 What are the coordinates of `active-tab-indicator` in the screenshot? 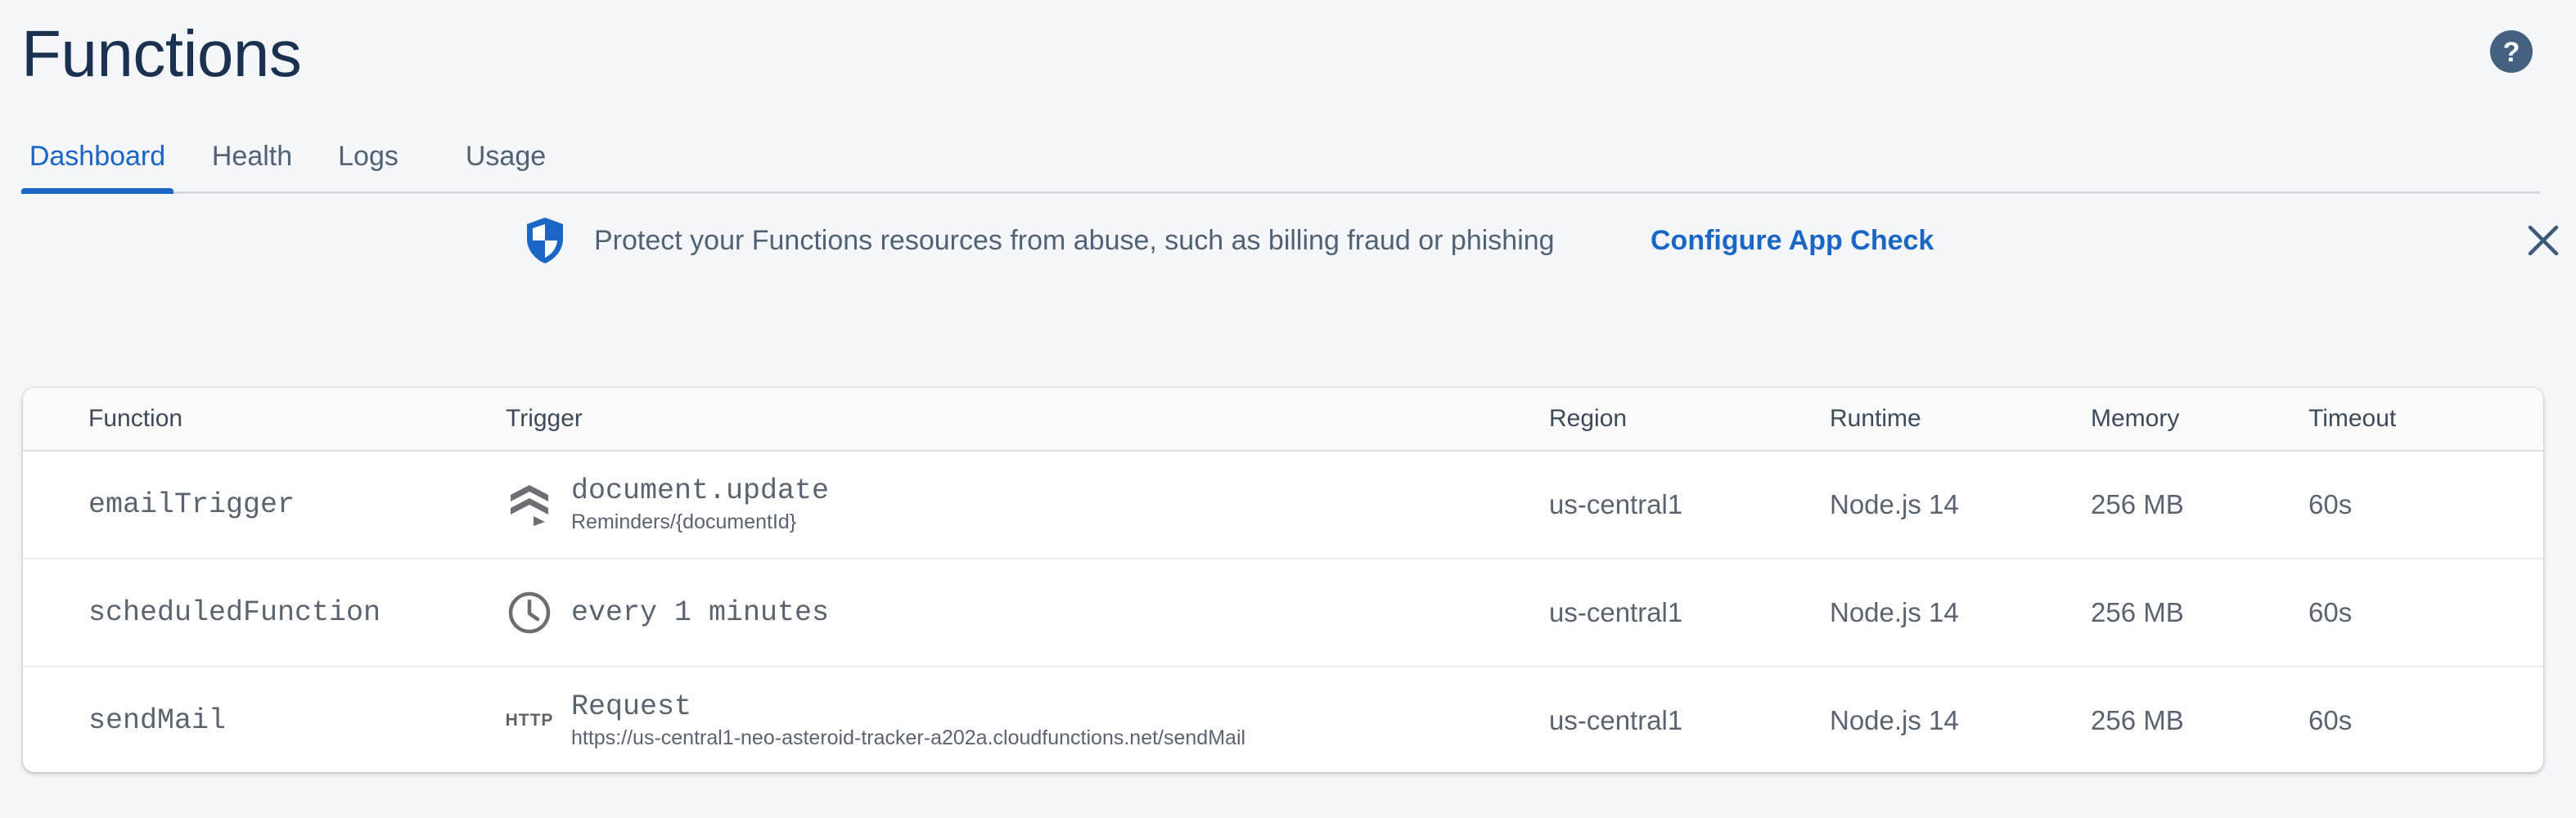 It's located at (97, 191).